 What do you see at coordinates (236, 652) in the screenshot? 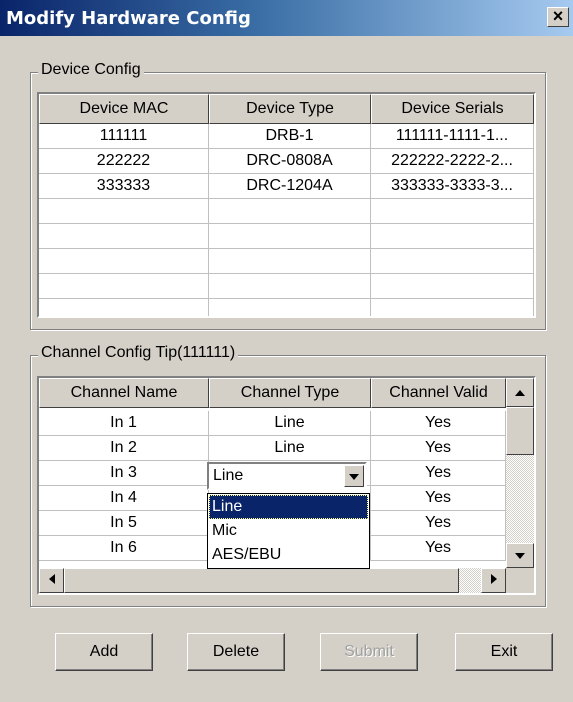
I see `delete-button: Delete` at bounding box center [236, 652].